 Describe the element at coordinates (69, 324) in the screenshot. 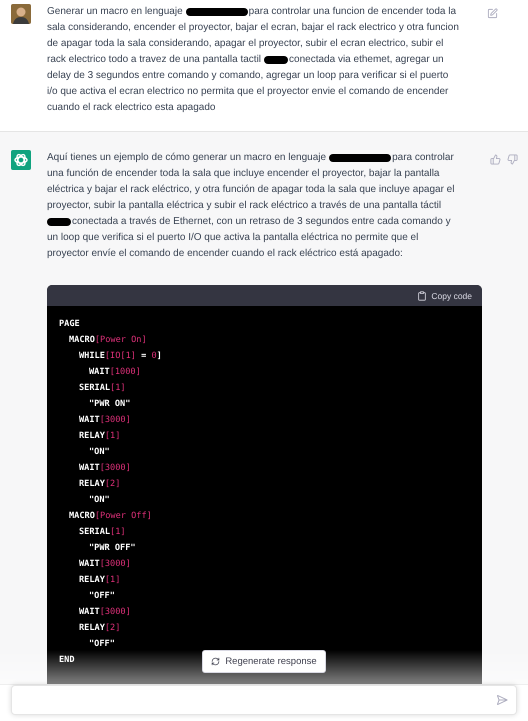

I see `code-line: PAGE` at that location.